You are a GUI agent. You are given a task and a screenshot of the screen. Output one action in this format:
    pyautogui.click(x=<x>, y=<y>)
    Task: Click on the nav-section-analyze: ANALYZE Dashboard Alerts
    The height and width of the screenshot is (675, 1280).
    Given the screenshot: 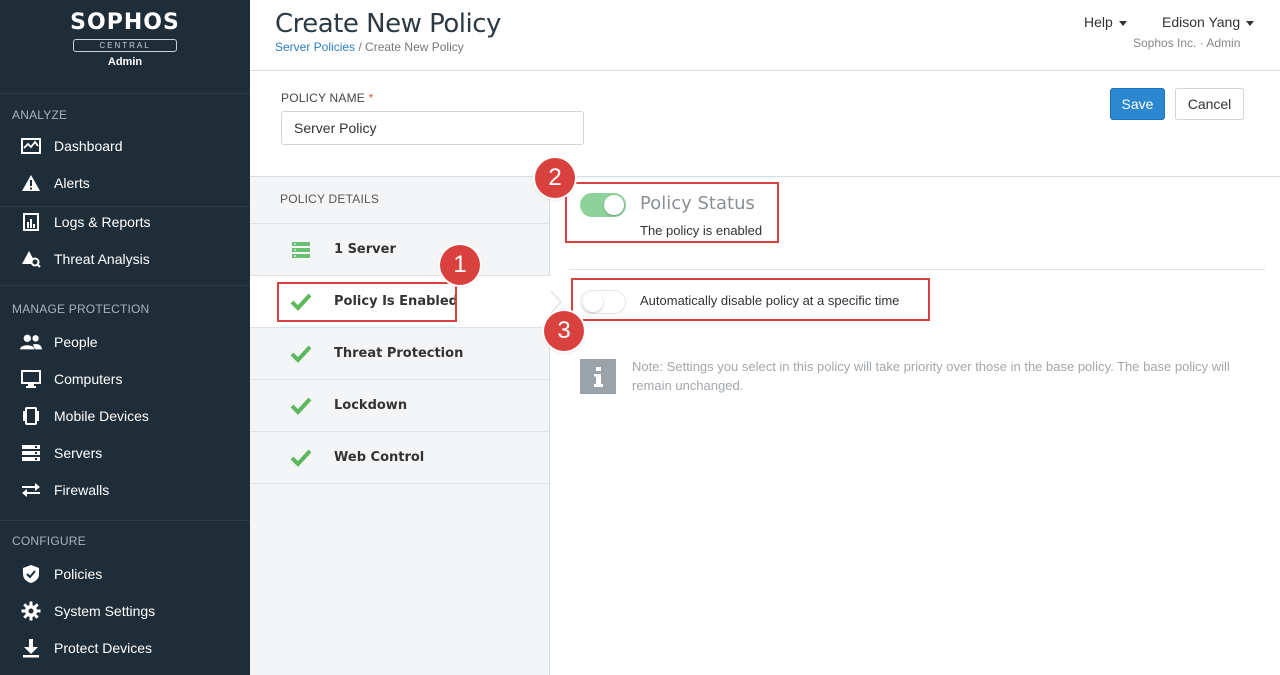 What is the action you would take?
    pyautogui.click(x=125, y=150)
    